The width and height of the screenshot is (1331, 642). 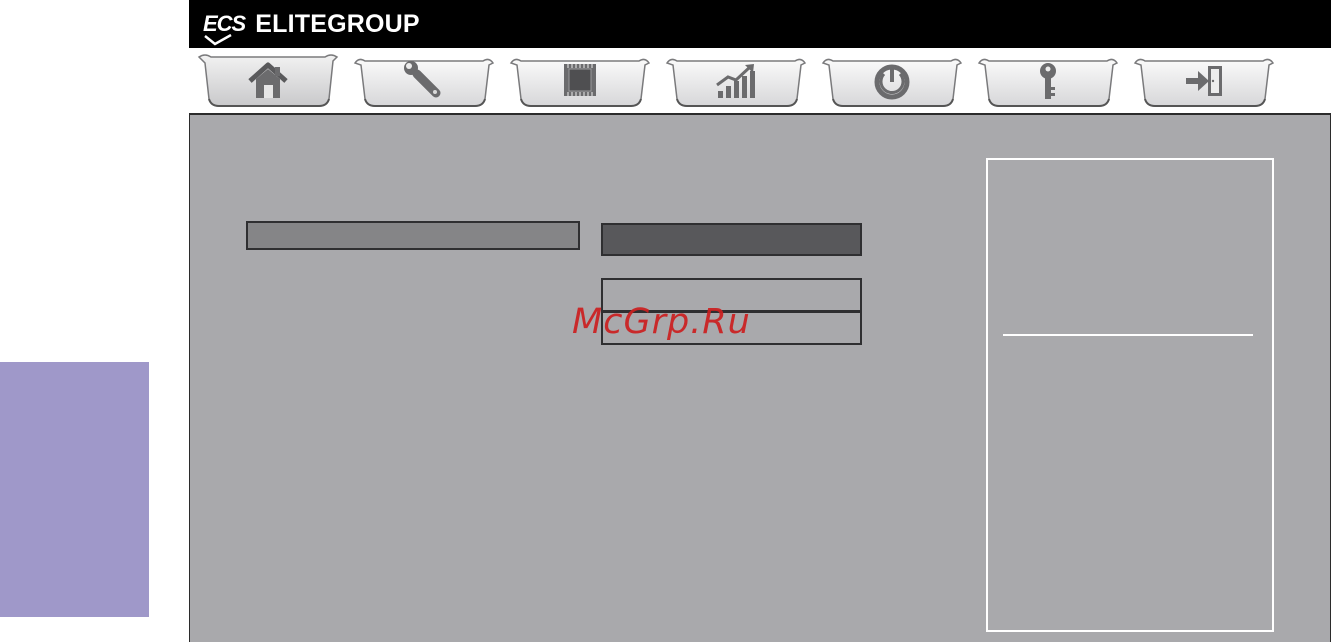 I want to click on tab-chipset, so click(x=580, y=81).